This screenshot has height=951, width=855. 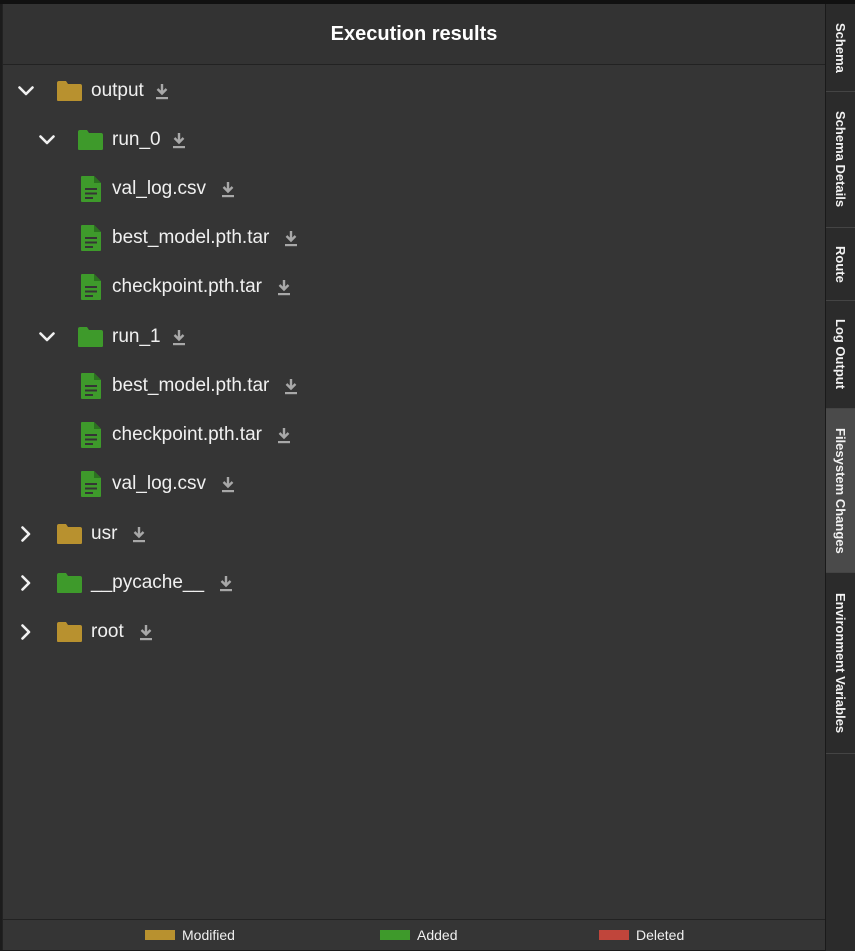 What do you see at coordinates (148, 582) in the screenshot?
I see `tree-label: __pycache__` at bounding box center [148, 582].